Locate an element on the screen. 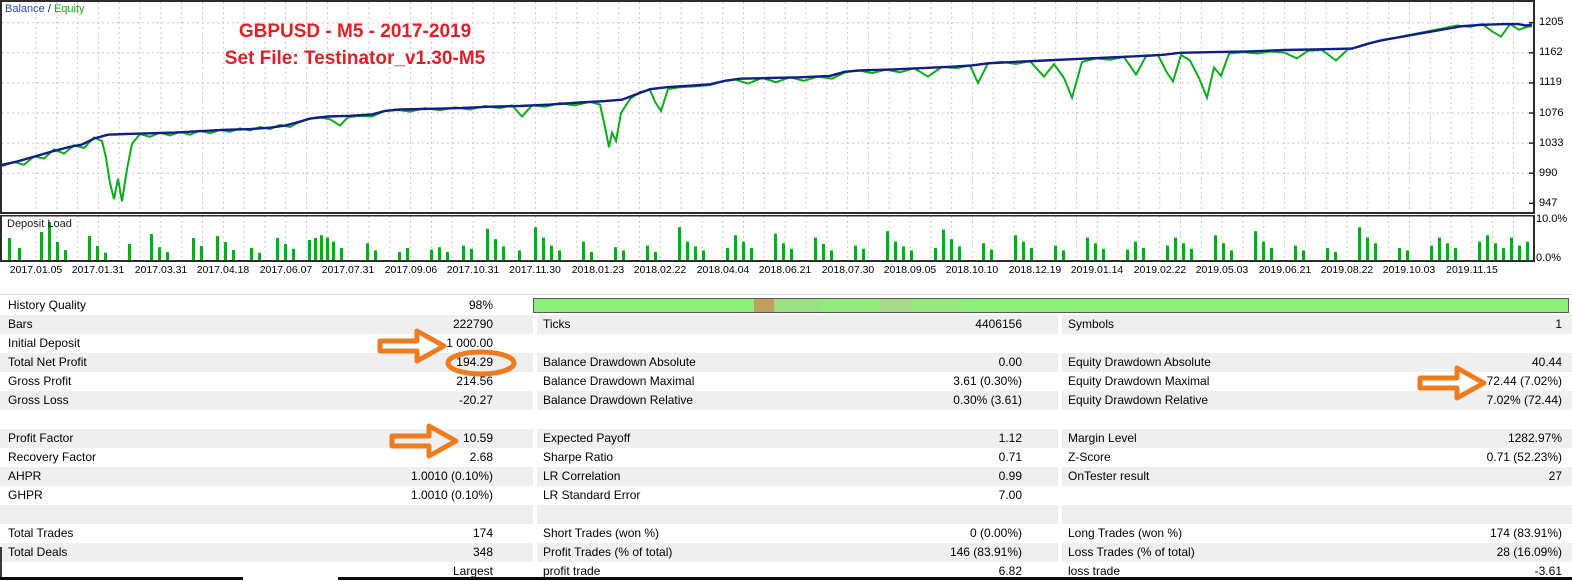  deposit-load-chart is located at coordinates (768, 239).